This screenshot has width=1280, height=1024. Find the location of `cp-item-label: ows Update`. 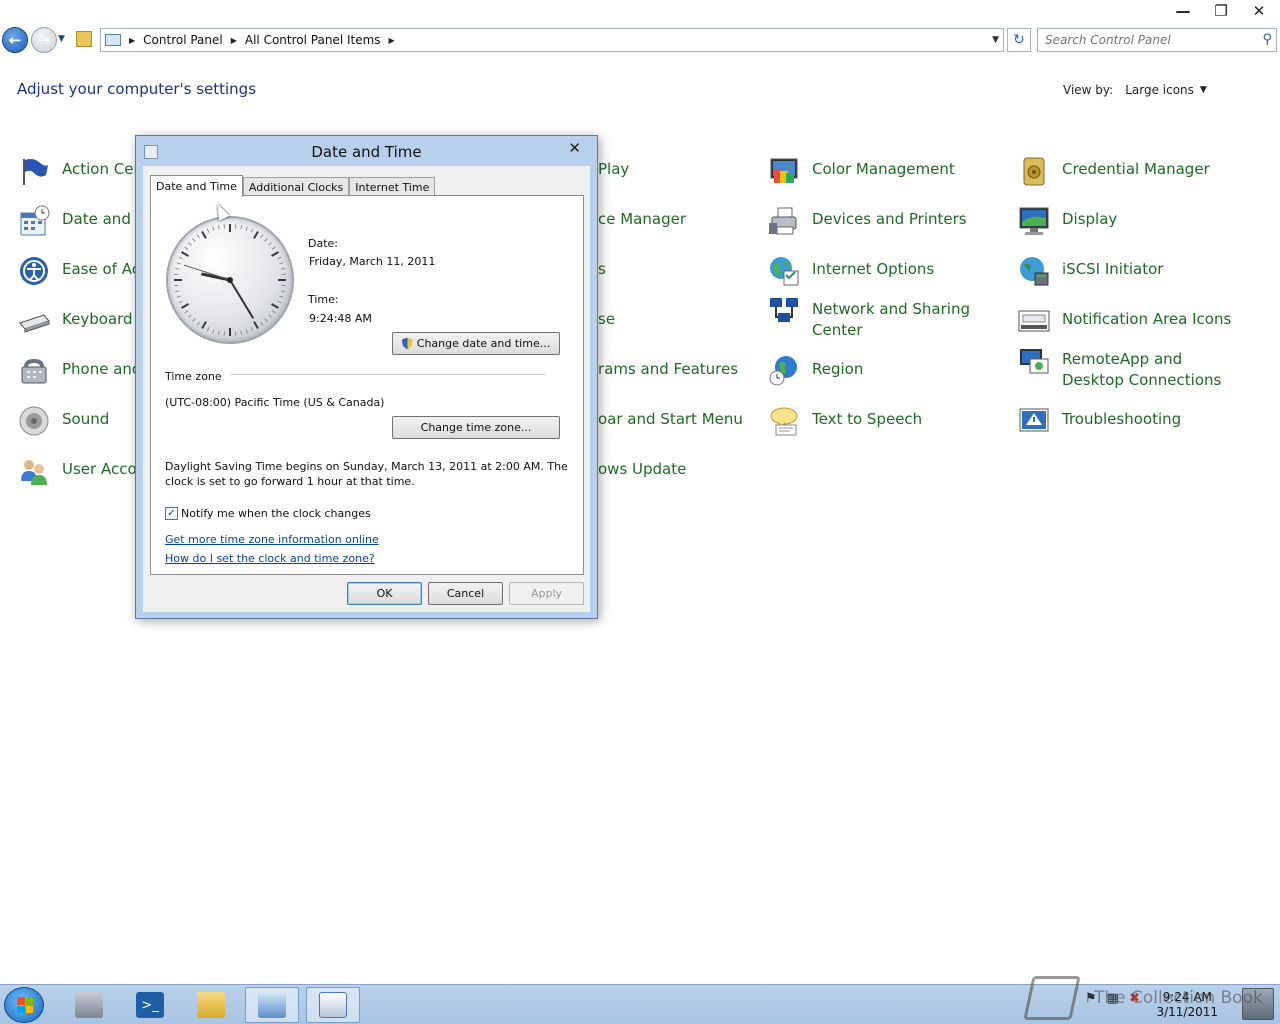

cp-item-label: ows Update is located at coordinates (642, 467).